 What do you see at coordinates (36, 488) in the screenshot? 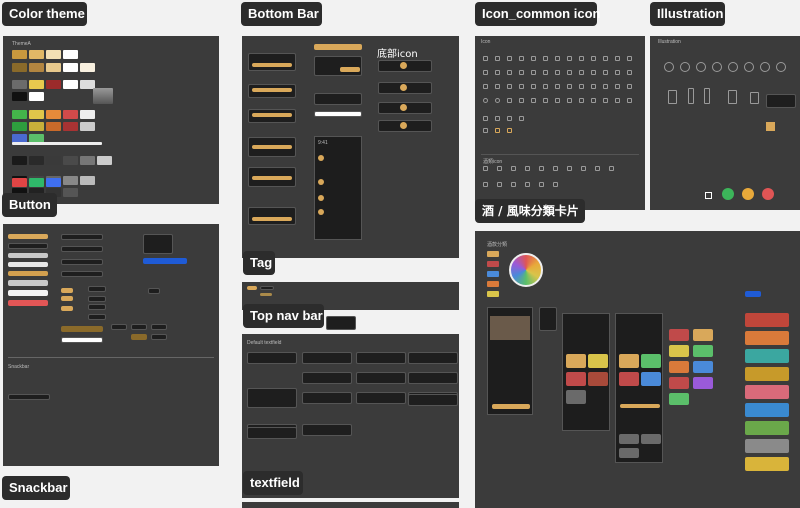
I see `section-label-snackbar: Snackbar` at bounding box center [36, 488].